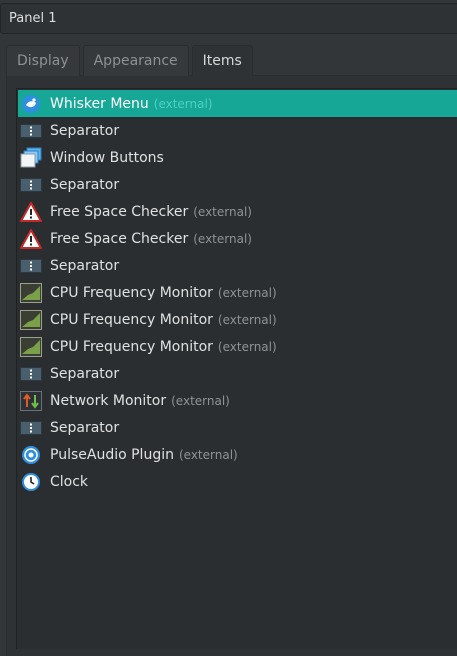 The height and width of the screenshot is (656, 457). What do you see at coordinates (31, 482) in the screenshot?
I see `clock-icon` at bounding box center [31, 482].